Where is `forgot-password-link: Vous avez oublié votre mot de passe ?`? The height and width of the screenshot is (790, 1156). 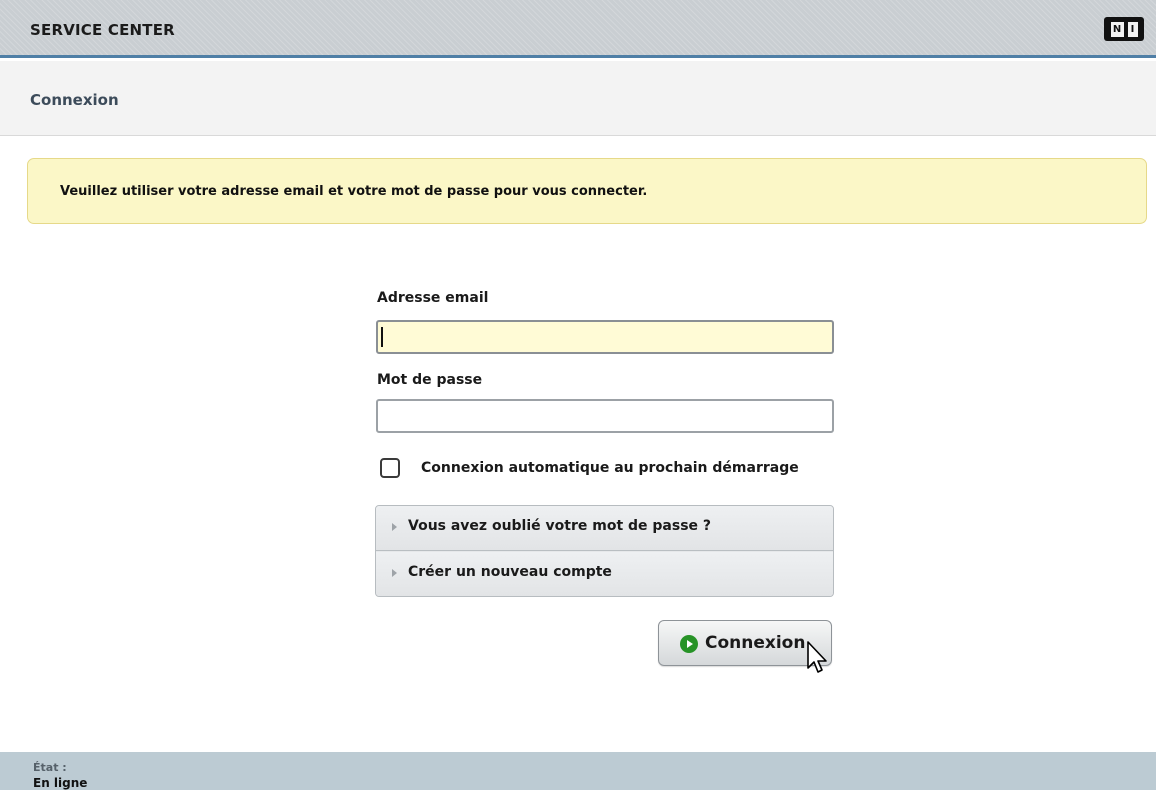
forgot-password-link: Vous avez oublié votre mot de passe ? is located at coordinates (604, 528).